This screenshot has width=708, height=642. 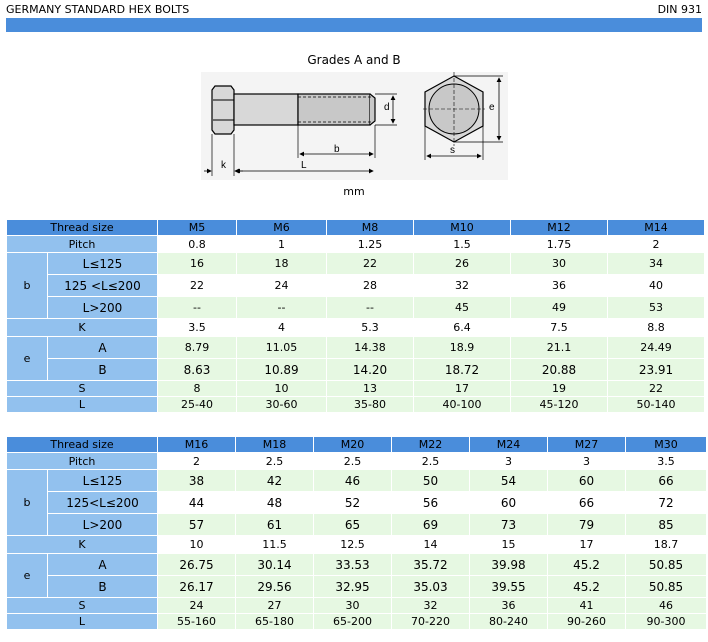 I want to click on b-row: b L≤125 38 42 46 50 54 60 66, so click(x=356, y=502).